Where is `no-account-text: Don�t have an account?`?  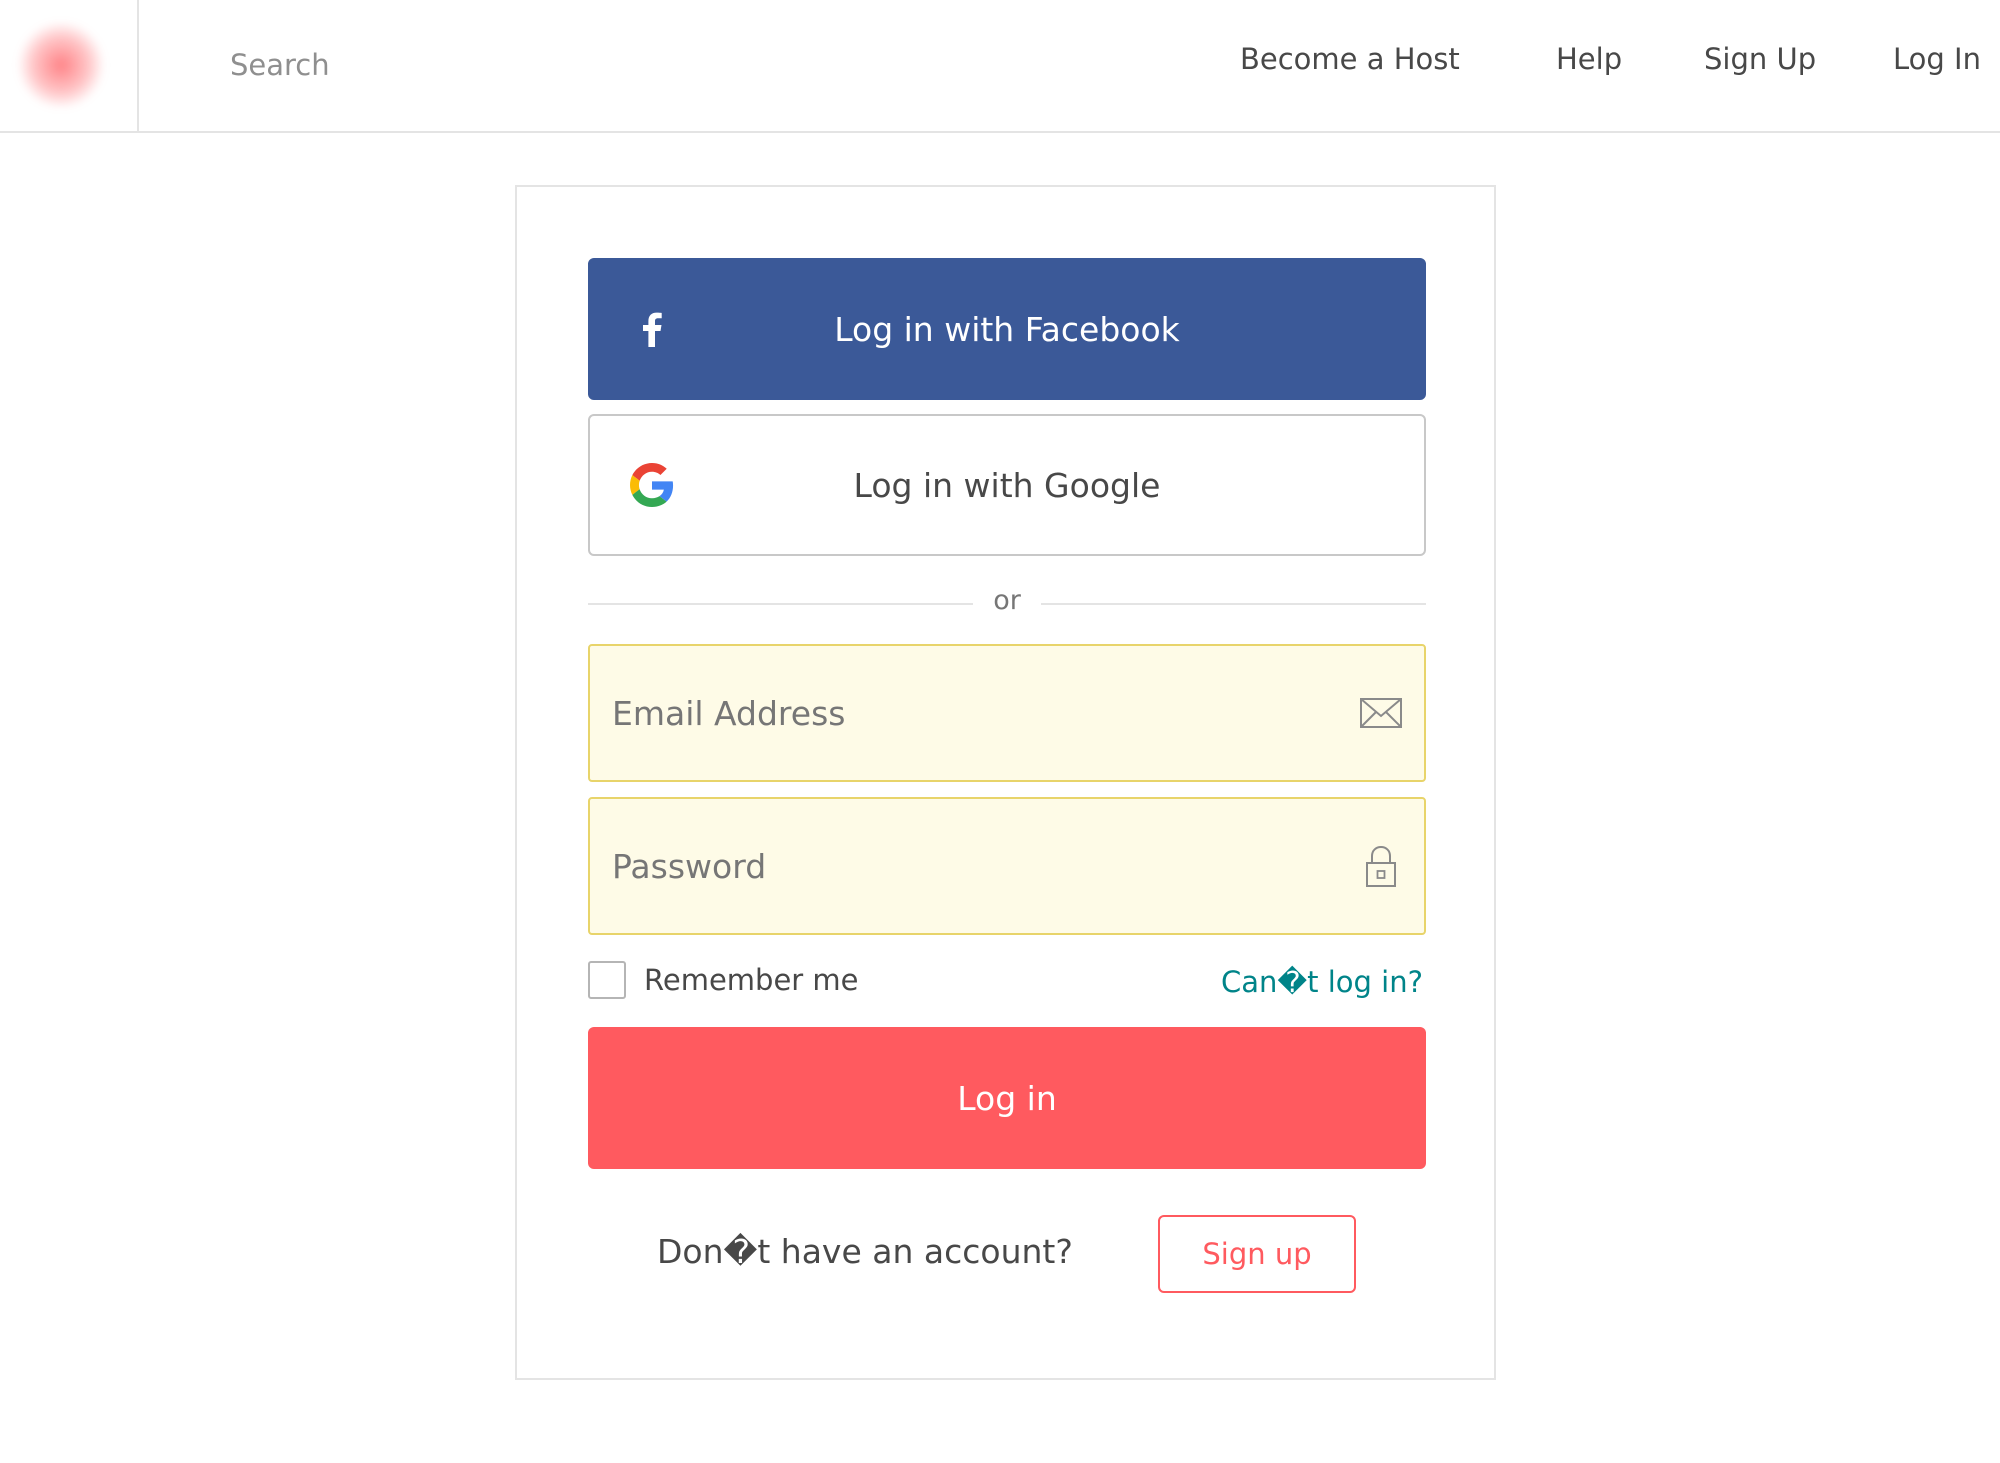
no-account-text: Don�t have an account? is located at coordinates (865, 1251).